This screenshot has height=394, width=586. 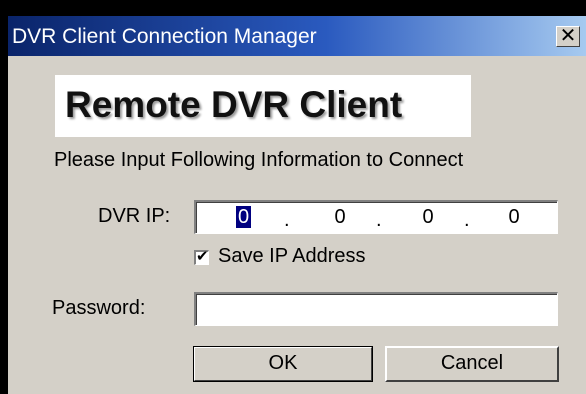 I want to click on password-label: Password:, so click(x=99, y=308).